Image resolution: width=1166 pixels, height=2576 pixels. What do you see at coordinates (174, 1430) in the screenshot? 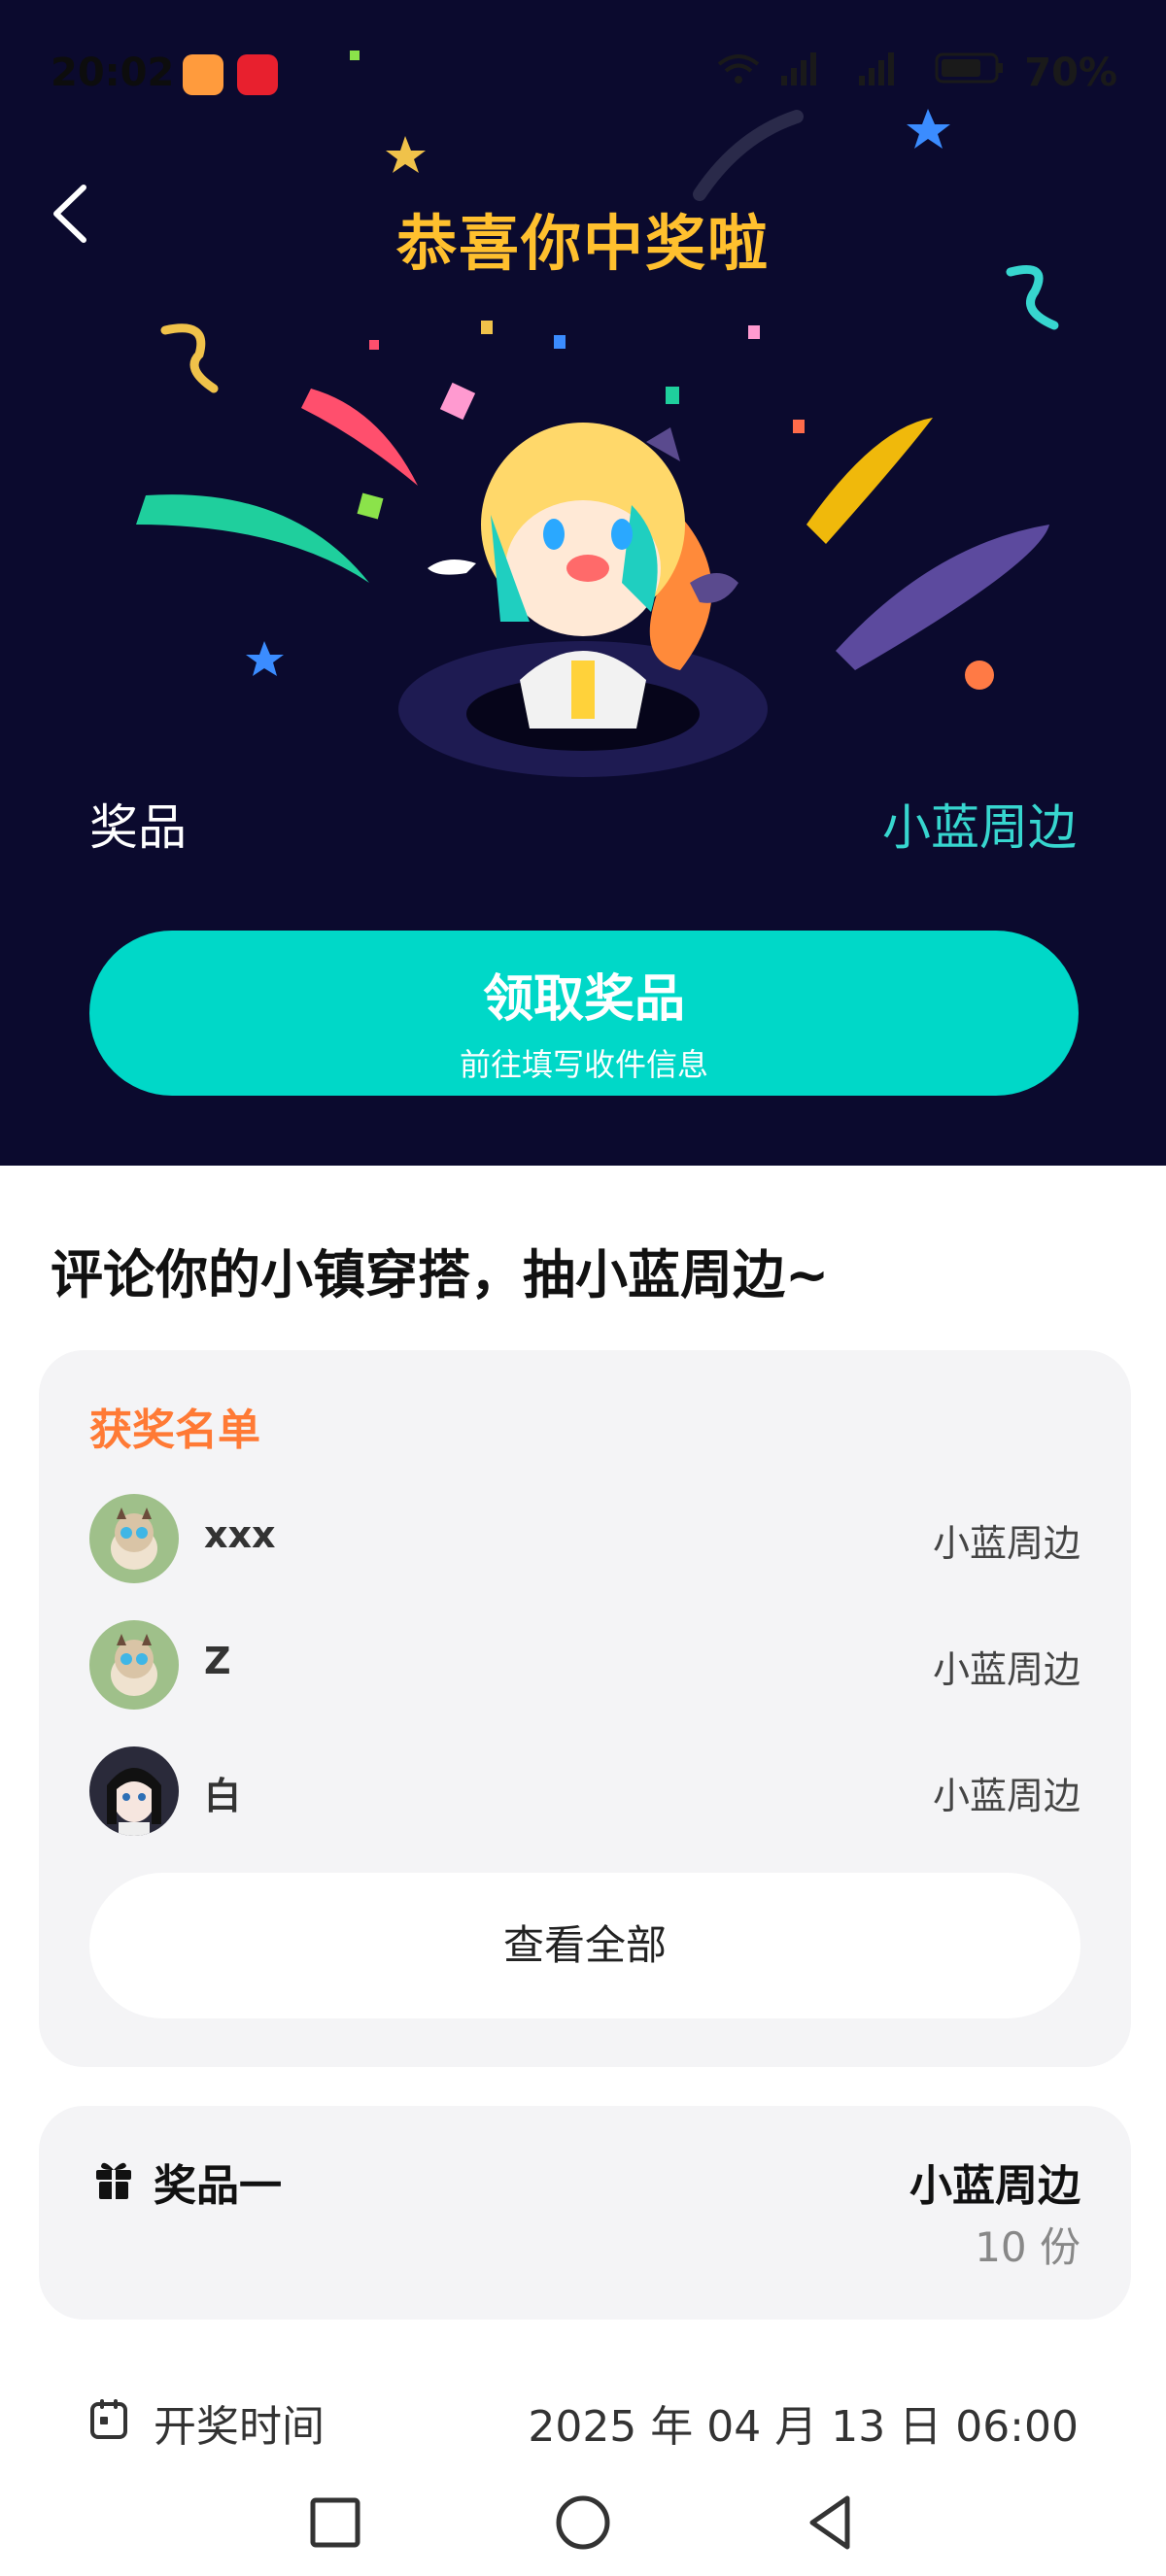
I see `winners-title: 获奖名单` at bounding box center [174, 1430].